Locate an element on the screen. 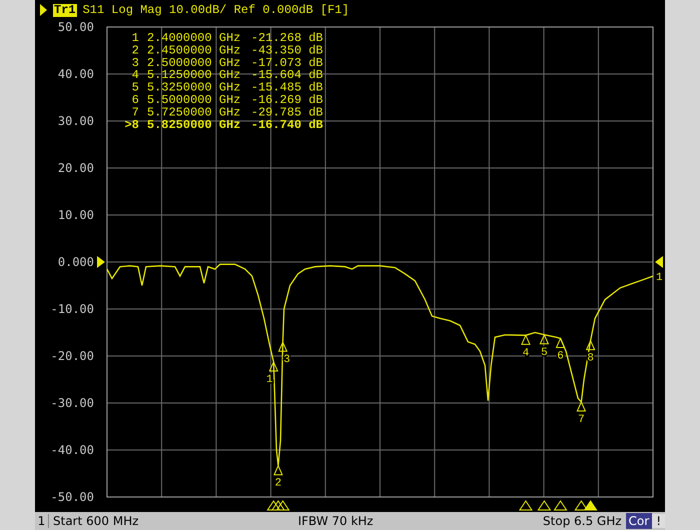 The width and height of the screenshot is (700, 530). marker-number: 7 is located at coordinates (581, 420).